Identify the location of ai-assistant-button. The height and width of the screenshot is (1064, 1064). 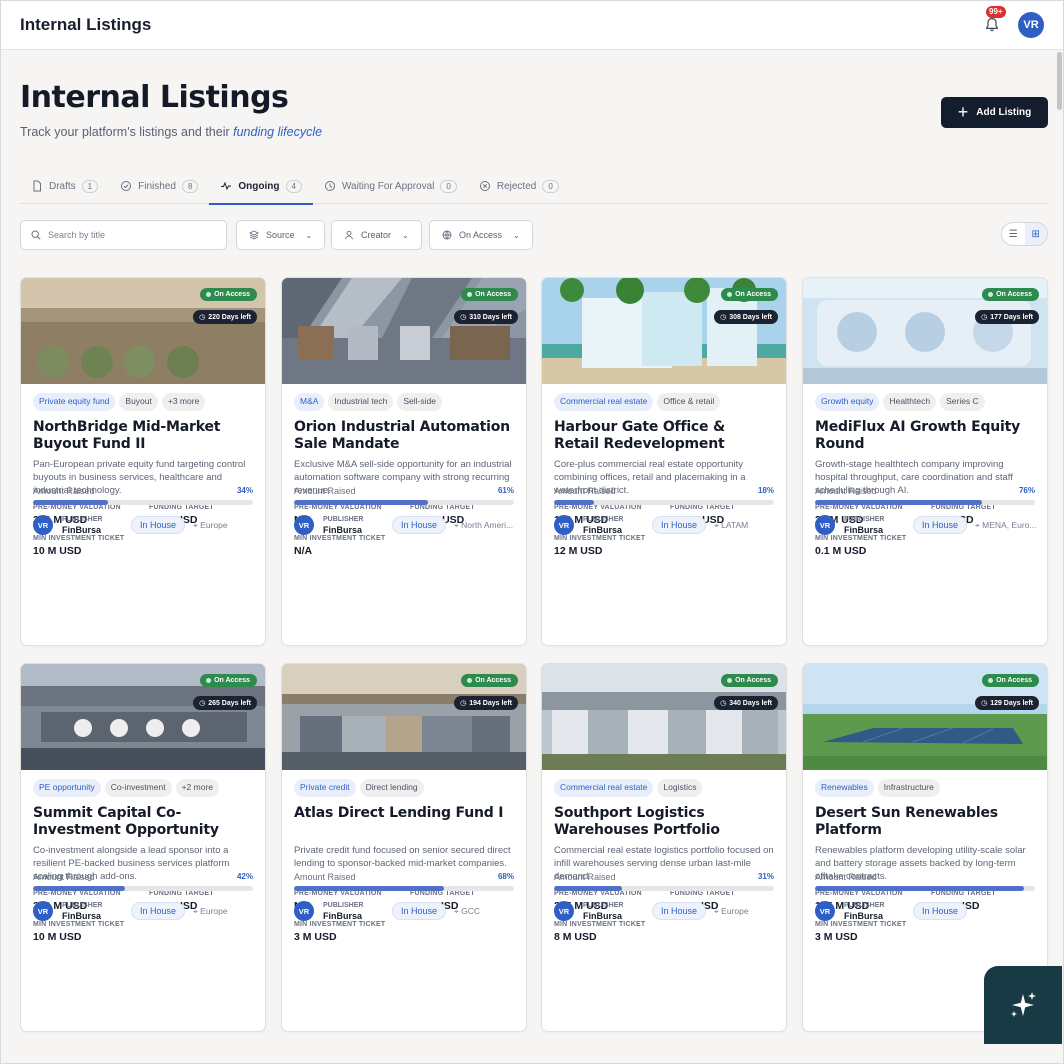
(1023, 1005).